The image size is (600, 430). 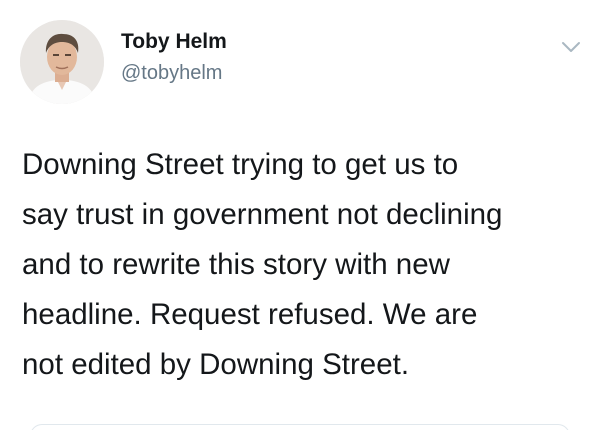 I want to click on tweet-text-line: Downing Street trying to get us to, so click(x=240, y=164).